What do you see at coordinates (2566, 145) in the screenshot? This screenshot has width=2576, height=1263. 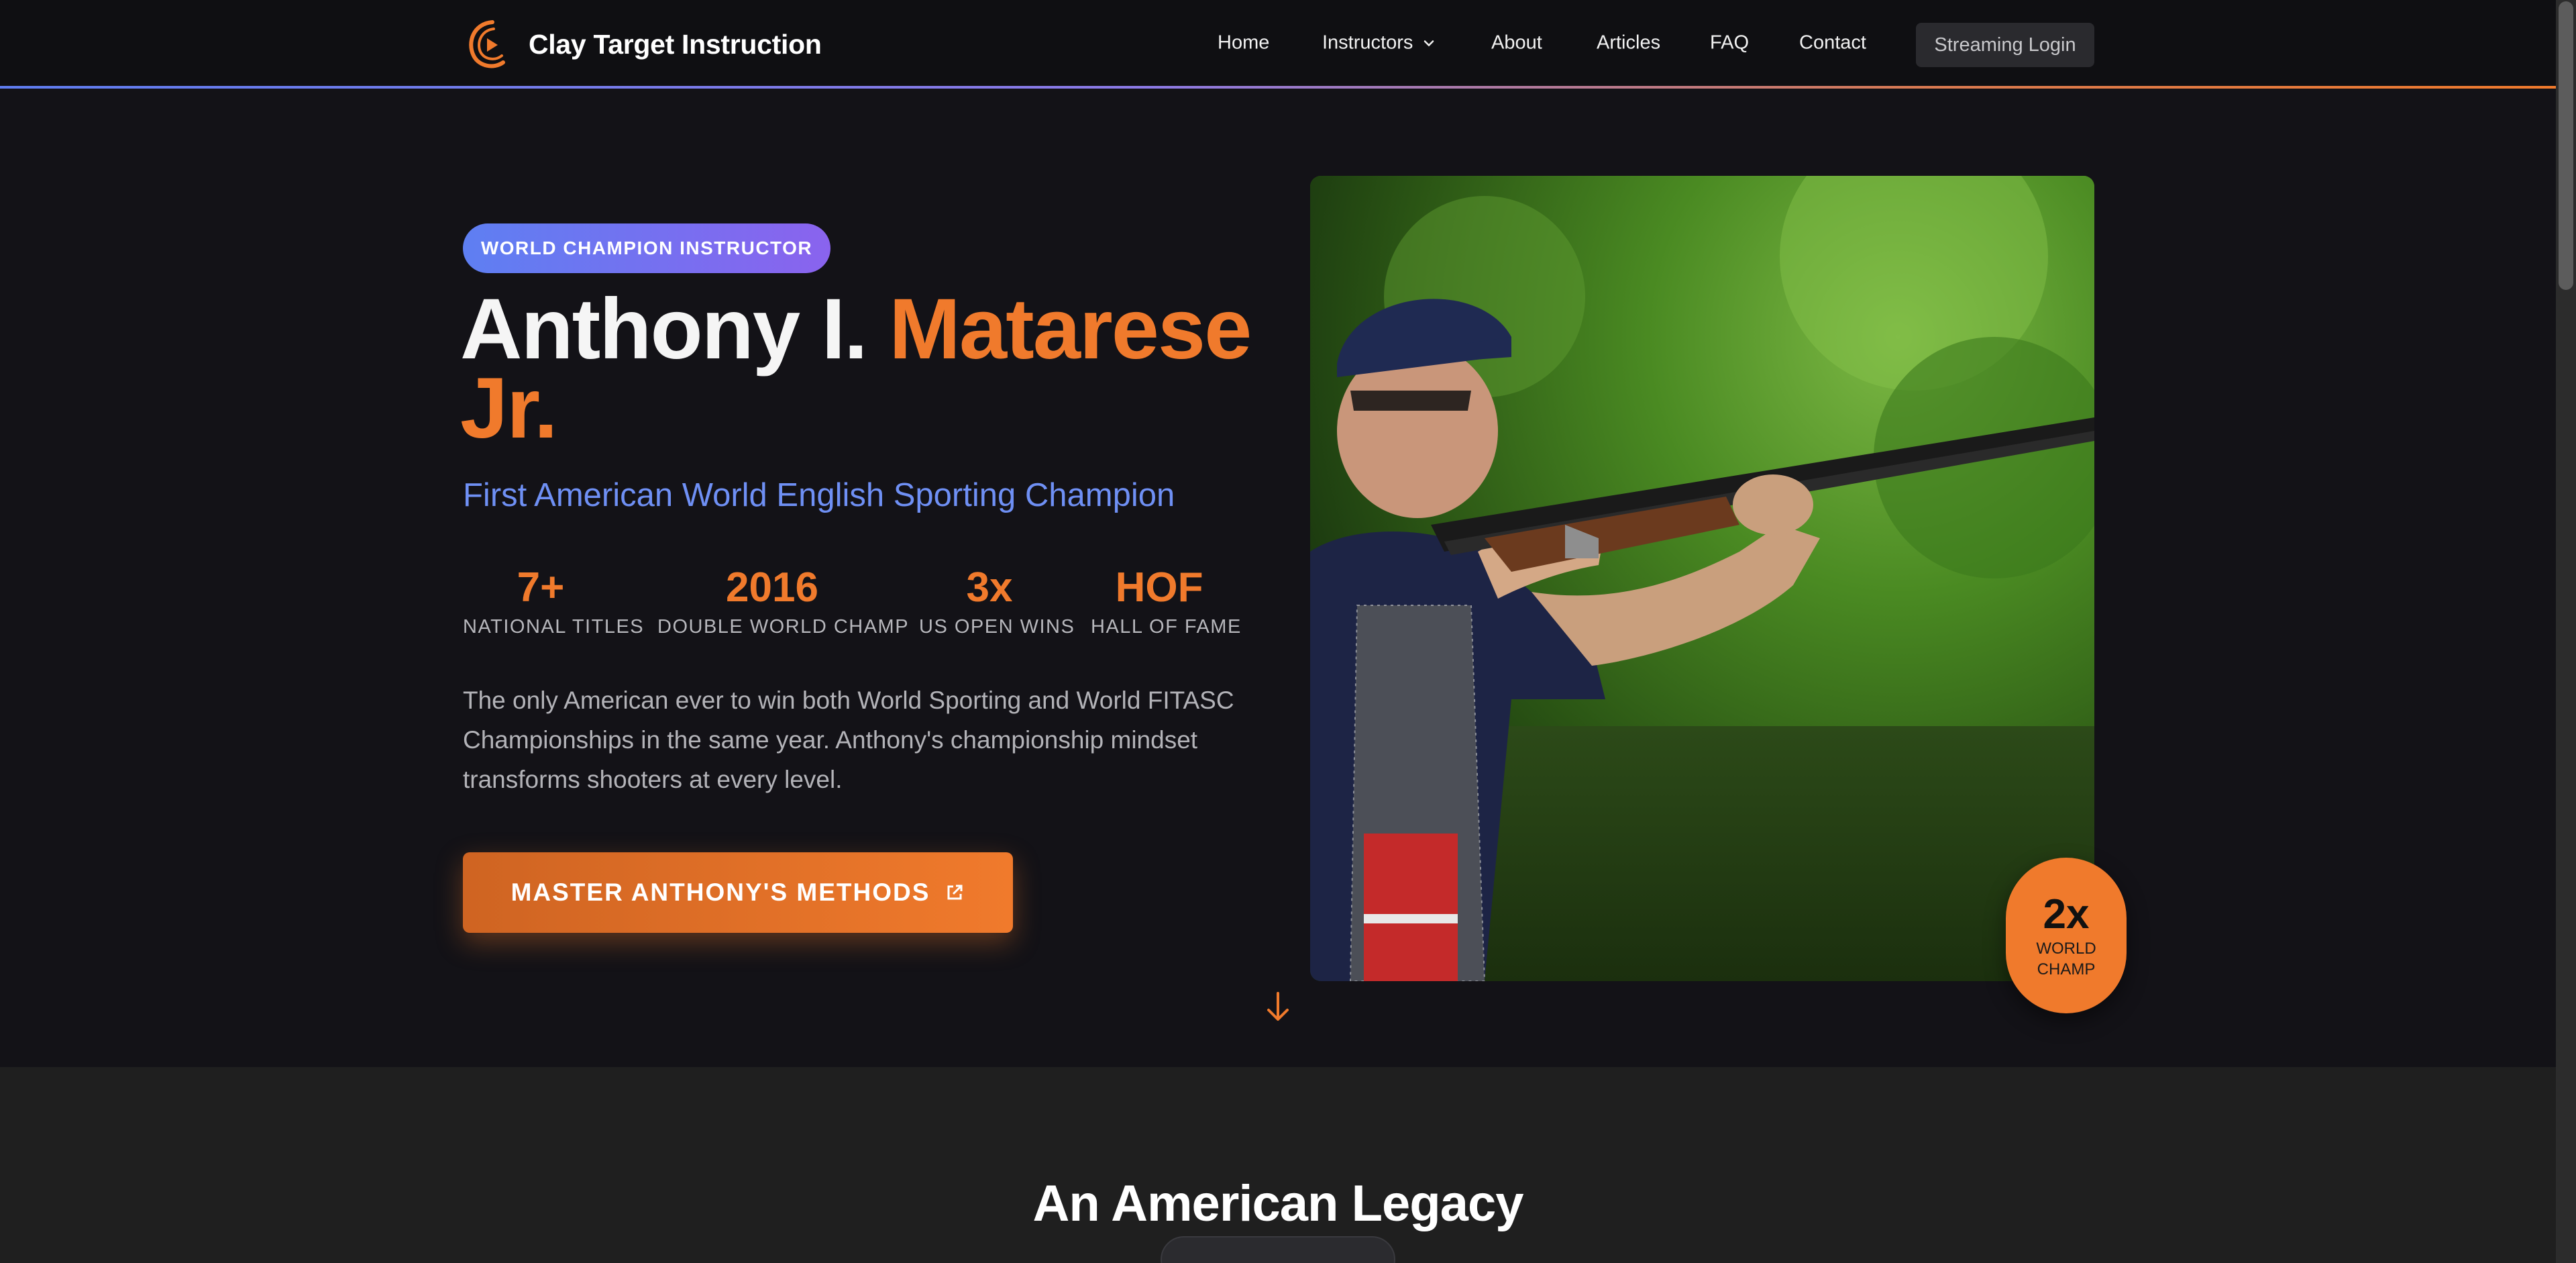 I see `scrollbar-thumb` at bounding box center [2566, 145].